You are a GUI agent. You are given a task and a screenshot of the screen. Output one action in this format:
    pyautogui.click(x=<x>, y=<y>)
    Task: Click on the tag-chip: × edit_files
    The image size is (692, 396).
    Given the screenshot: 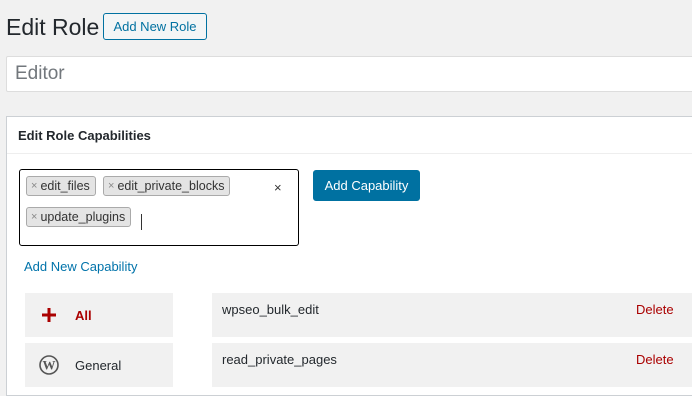 What is the action you would take?
    pyautogui.click(x=61, y=186)
    